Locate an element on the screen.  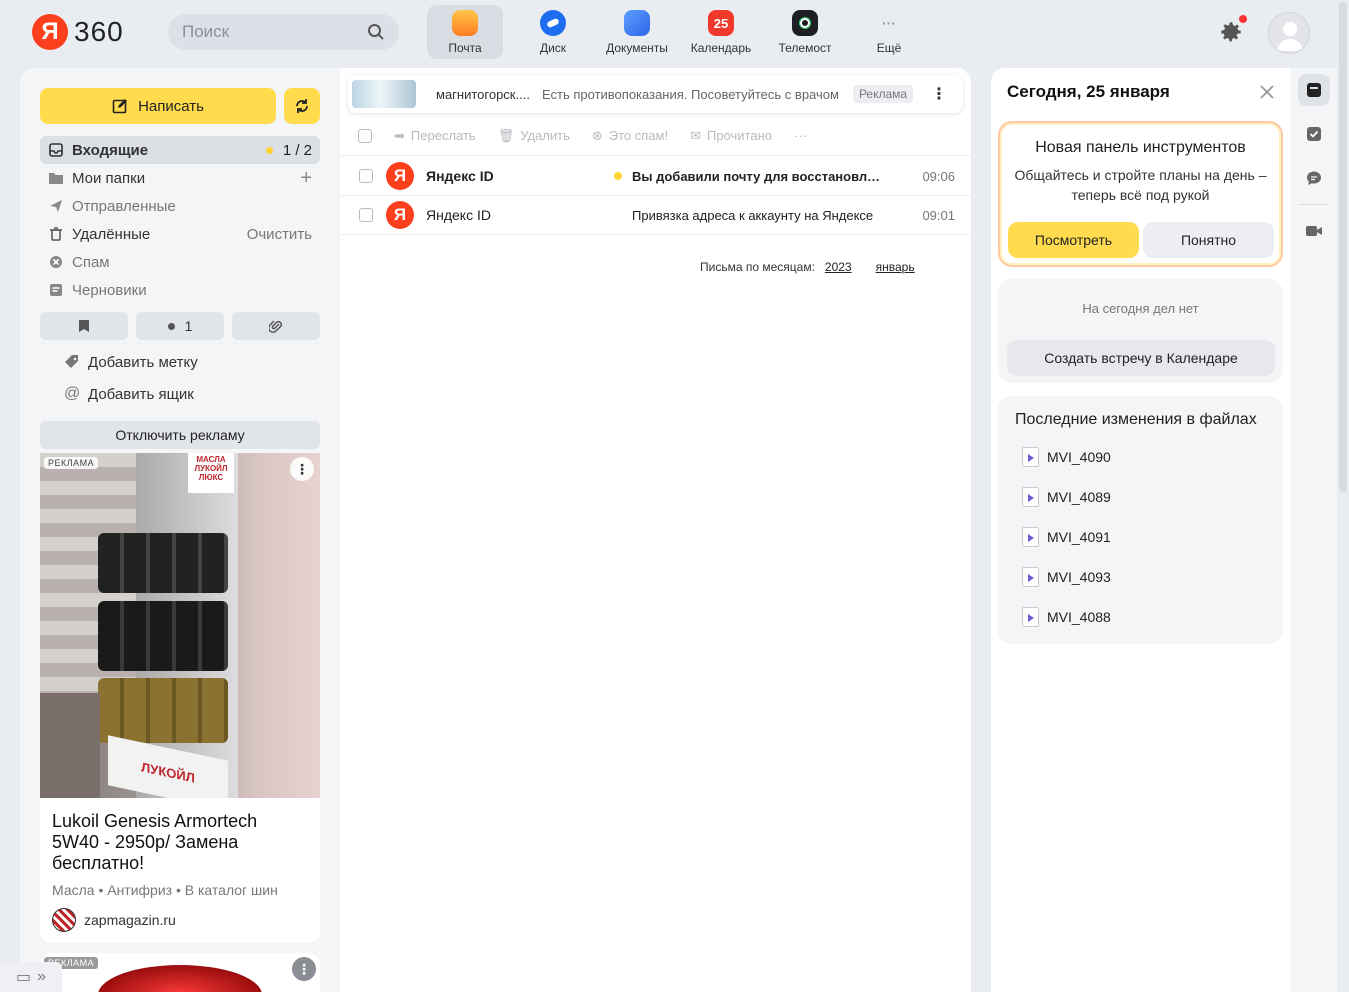
file-item: MVI_4093 is located at coordinates (1066, 577).